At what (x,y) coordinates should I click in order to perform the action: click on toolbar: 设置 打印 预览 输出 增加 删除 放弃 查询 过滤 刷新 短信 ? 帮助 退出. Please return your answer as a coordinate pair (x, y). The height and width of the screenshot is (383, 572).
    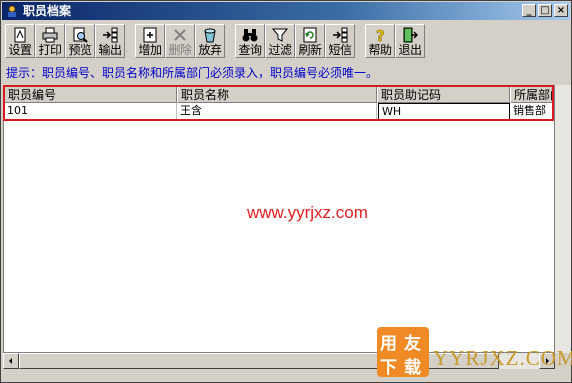
    Looking at the image, I should click on (286, 41).